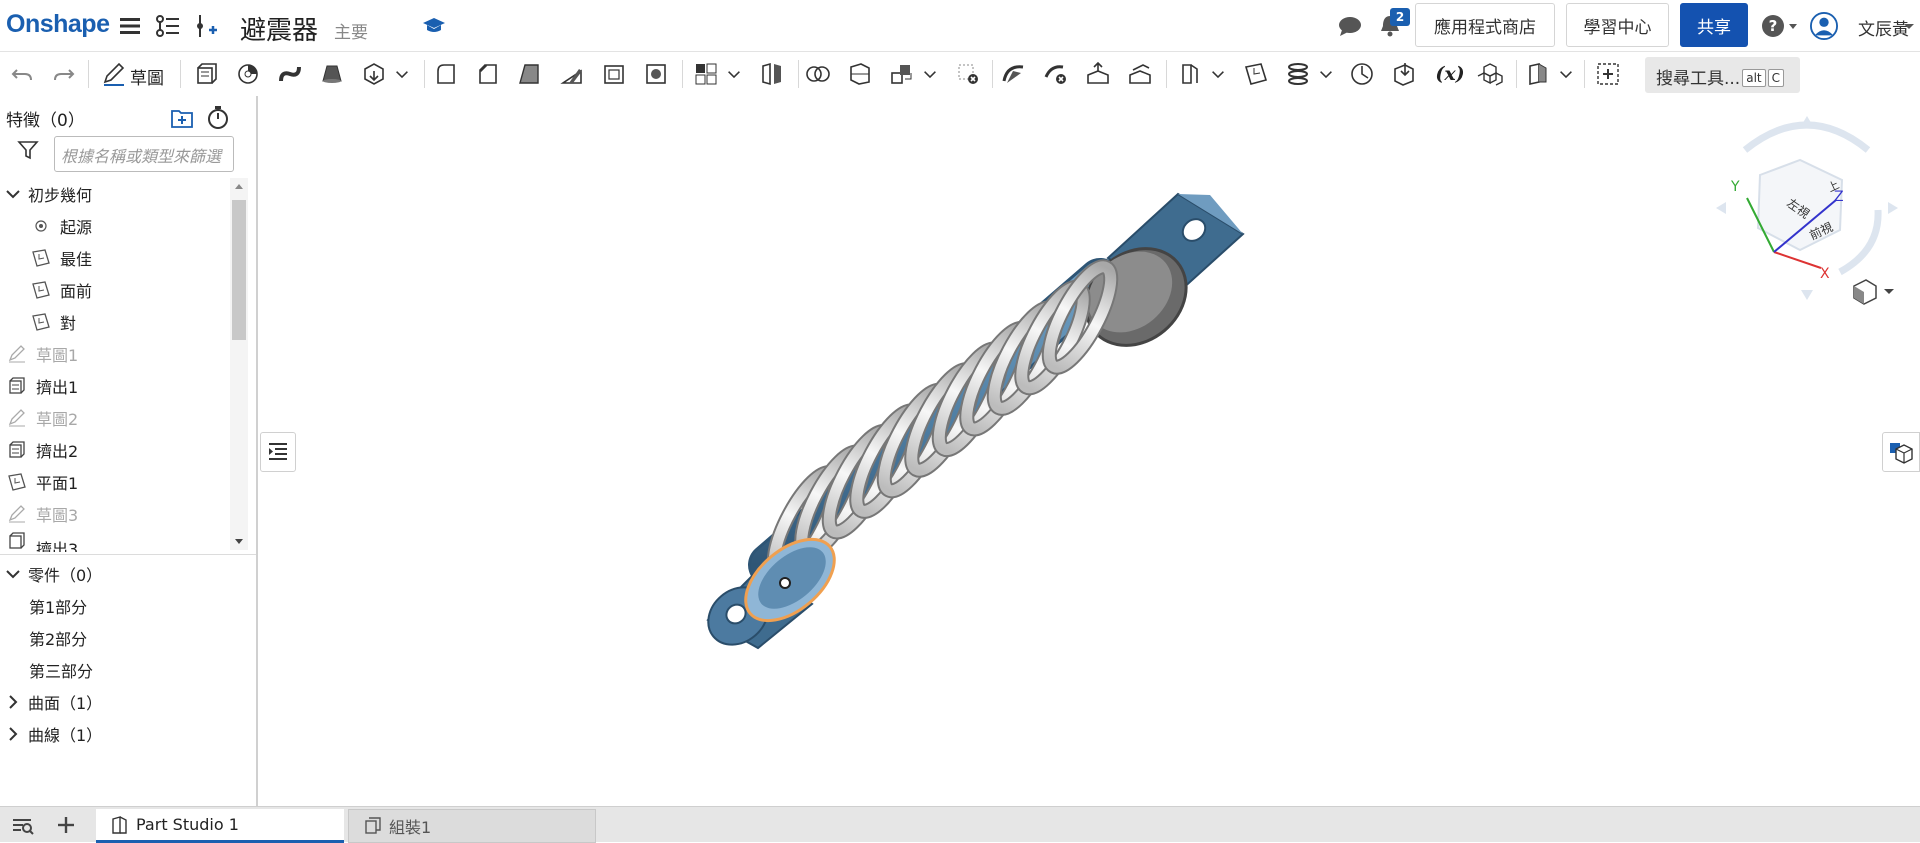 This screenshot has width=1920, height=843. Describe the element at coordinates (1873, 292) in the screenshot. I see `view-options-cube-icon` at that location.